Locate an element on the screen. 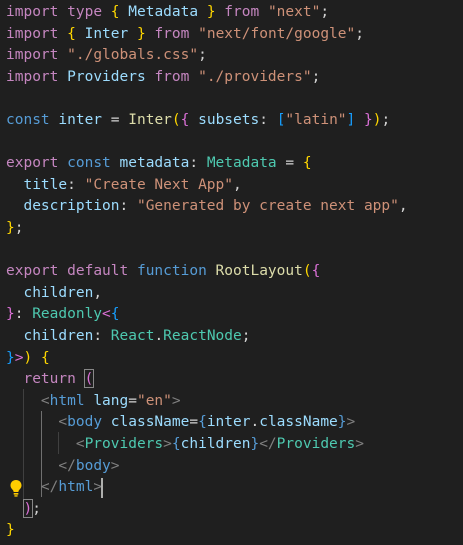 This screenshot has width=463, height=545. code-line: </body> is located at coordinates (62, 467).